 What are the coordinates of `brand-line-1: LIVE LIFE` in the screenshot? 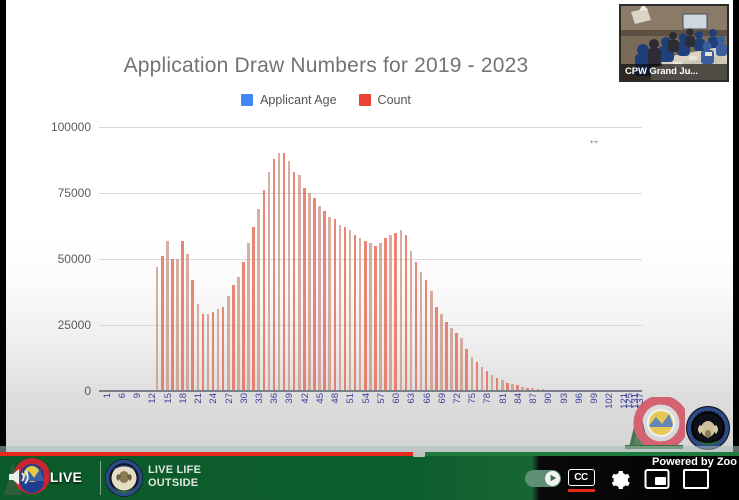 It's located at (175, 470).